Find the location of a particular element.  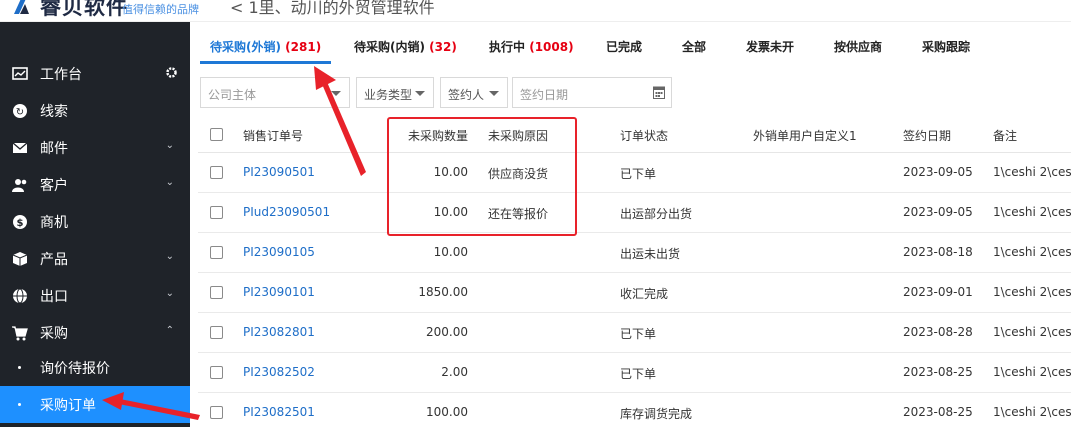

header-custom-field: 外销单用户自定义1 is located at coordinates (805, 136).